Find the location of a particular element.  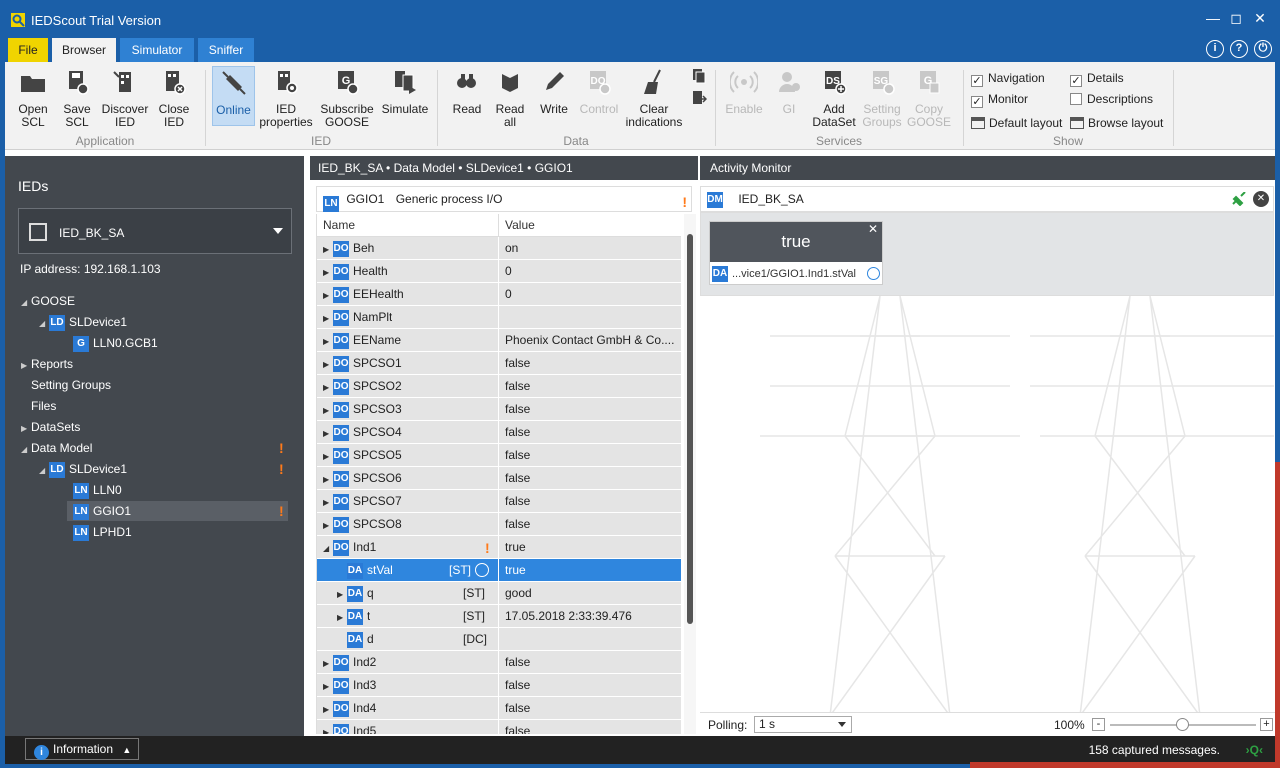

vertical-scrollbar is located at coordinates (690, 474).